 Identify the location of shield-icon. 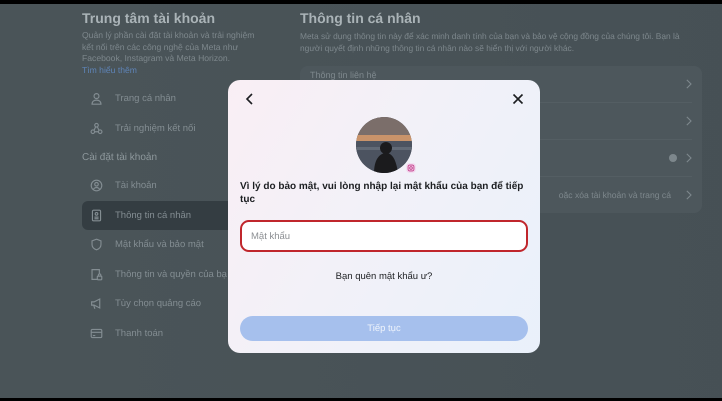
(96, 245).